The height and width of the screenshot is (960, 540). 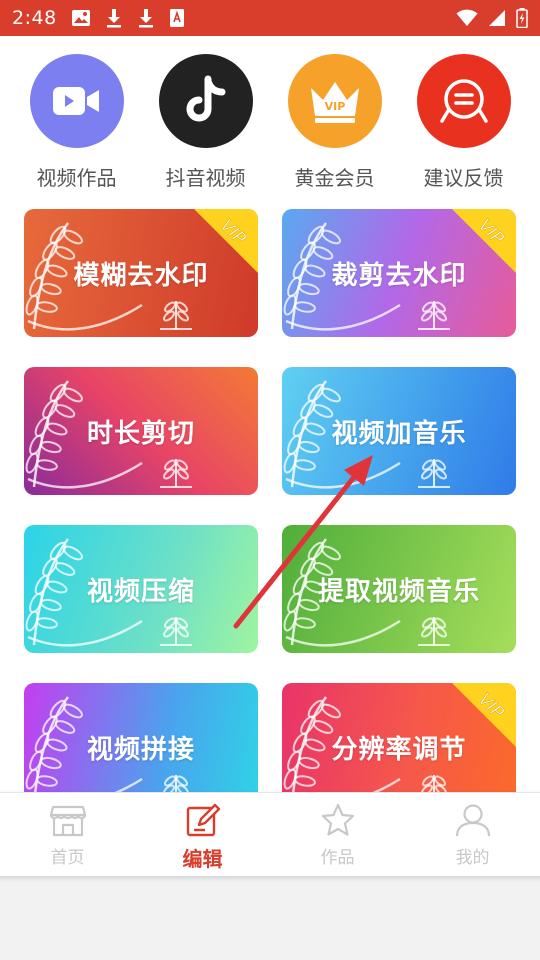 I want to click on nav-tab-mine: 我的, so click(x=472, y=834).